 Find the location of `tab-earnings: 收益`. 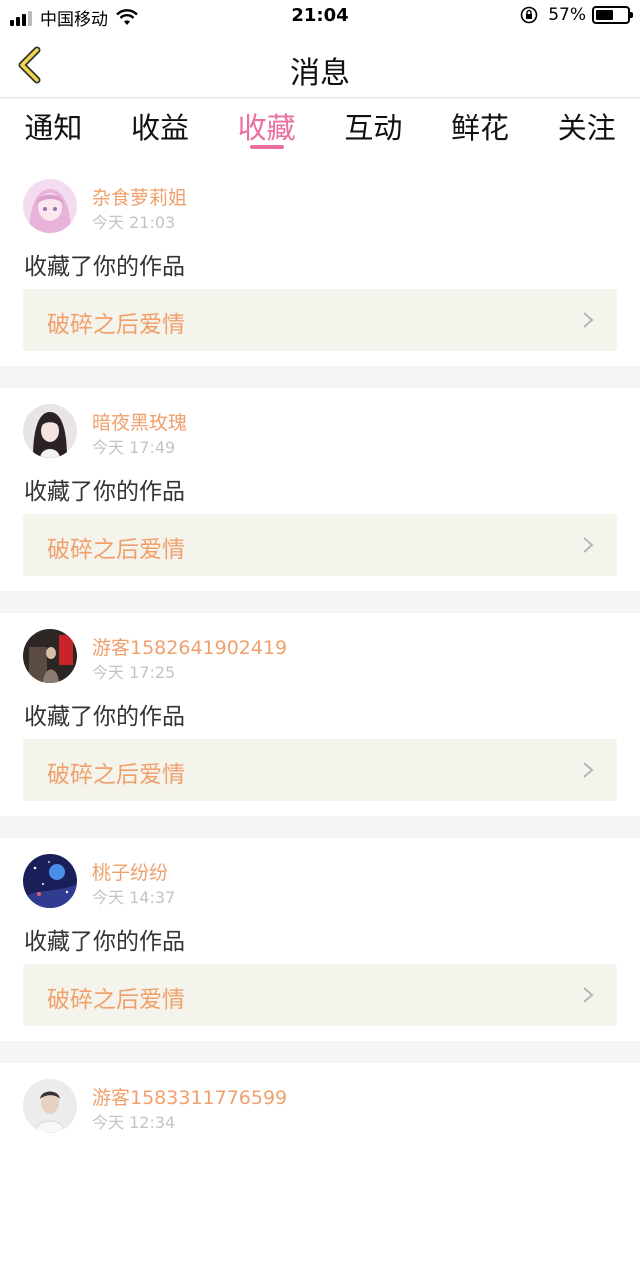

tab-earnings: 收益 is located at coordinates (160, 131).